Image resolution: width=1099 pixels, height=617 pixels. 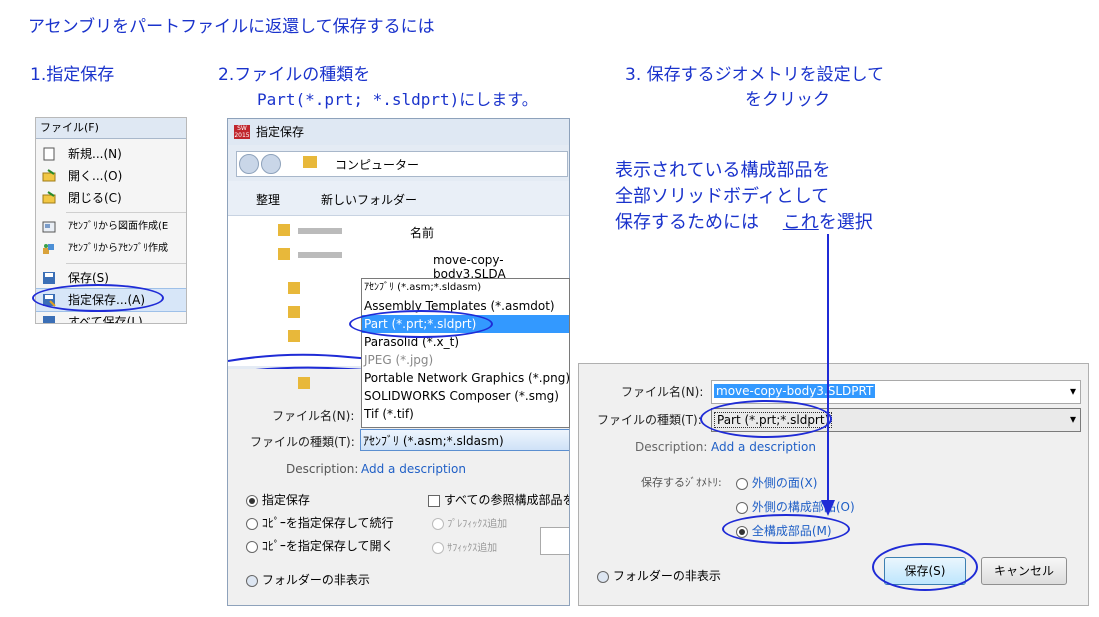 I want to click on arrow-to-all-components, so click(x=828, y=375).